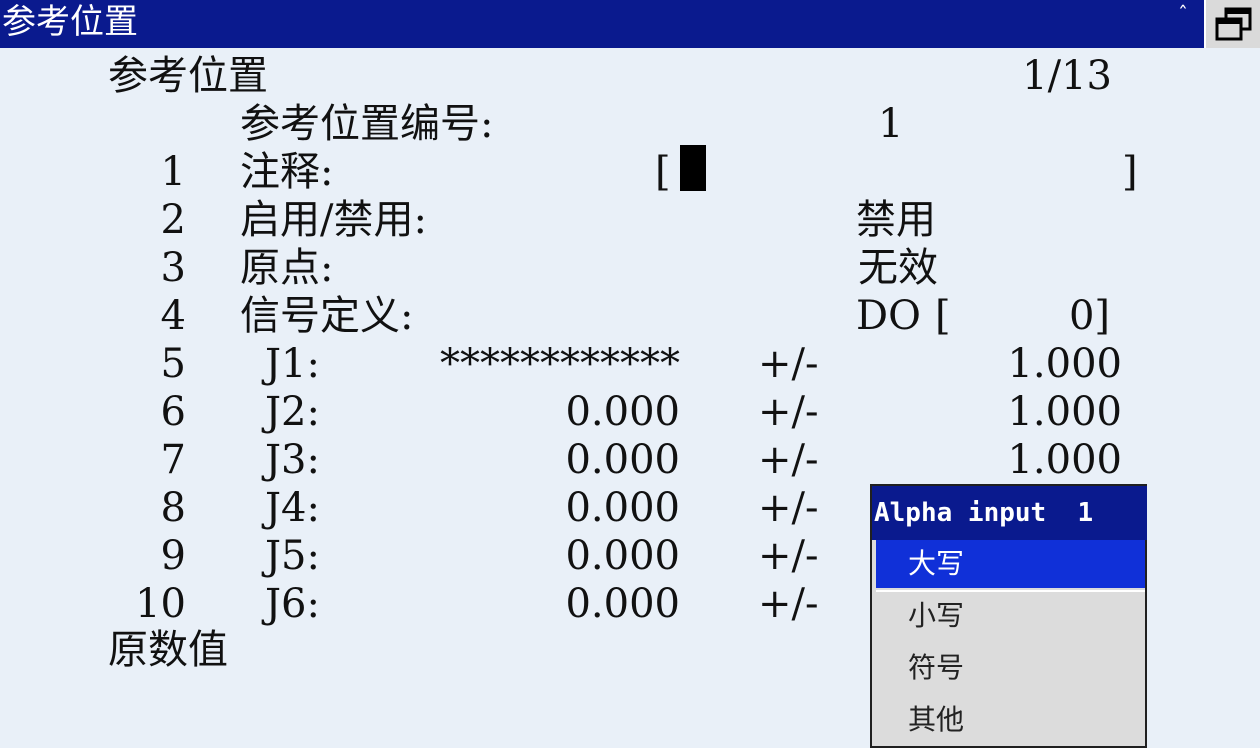  Describe the element at coordinates (287, 268) in the screenshot. I see `home-label: 原点:` at that location.